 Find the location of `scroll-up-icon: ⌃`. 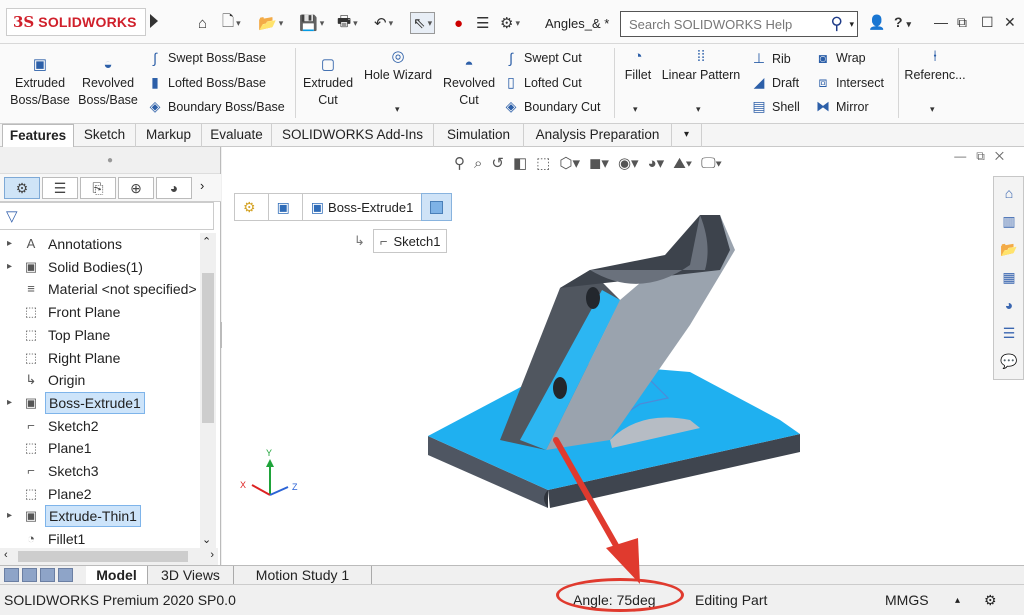

scroll-up-icon: ⌃ is located at coordinates (206, 241).